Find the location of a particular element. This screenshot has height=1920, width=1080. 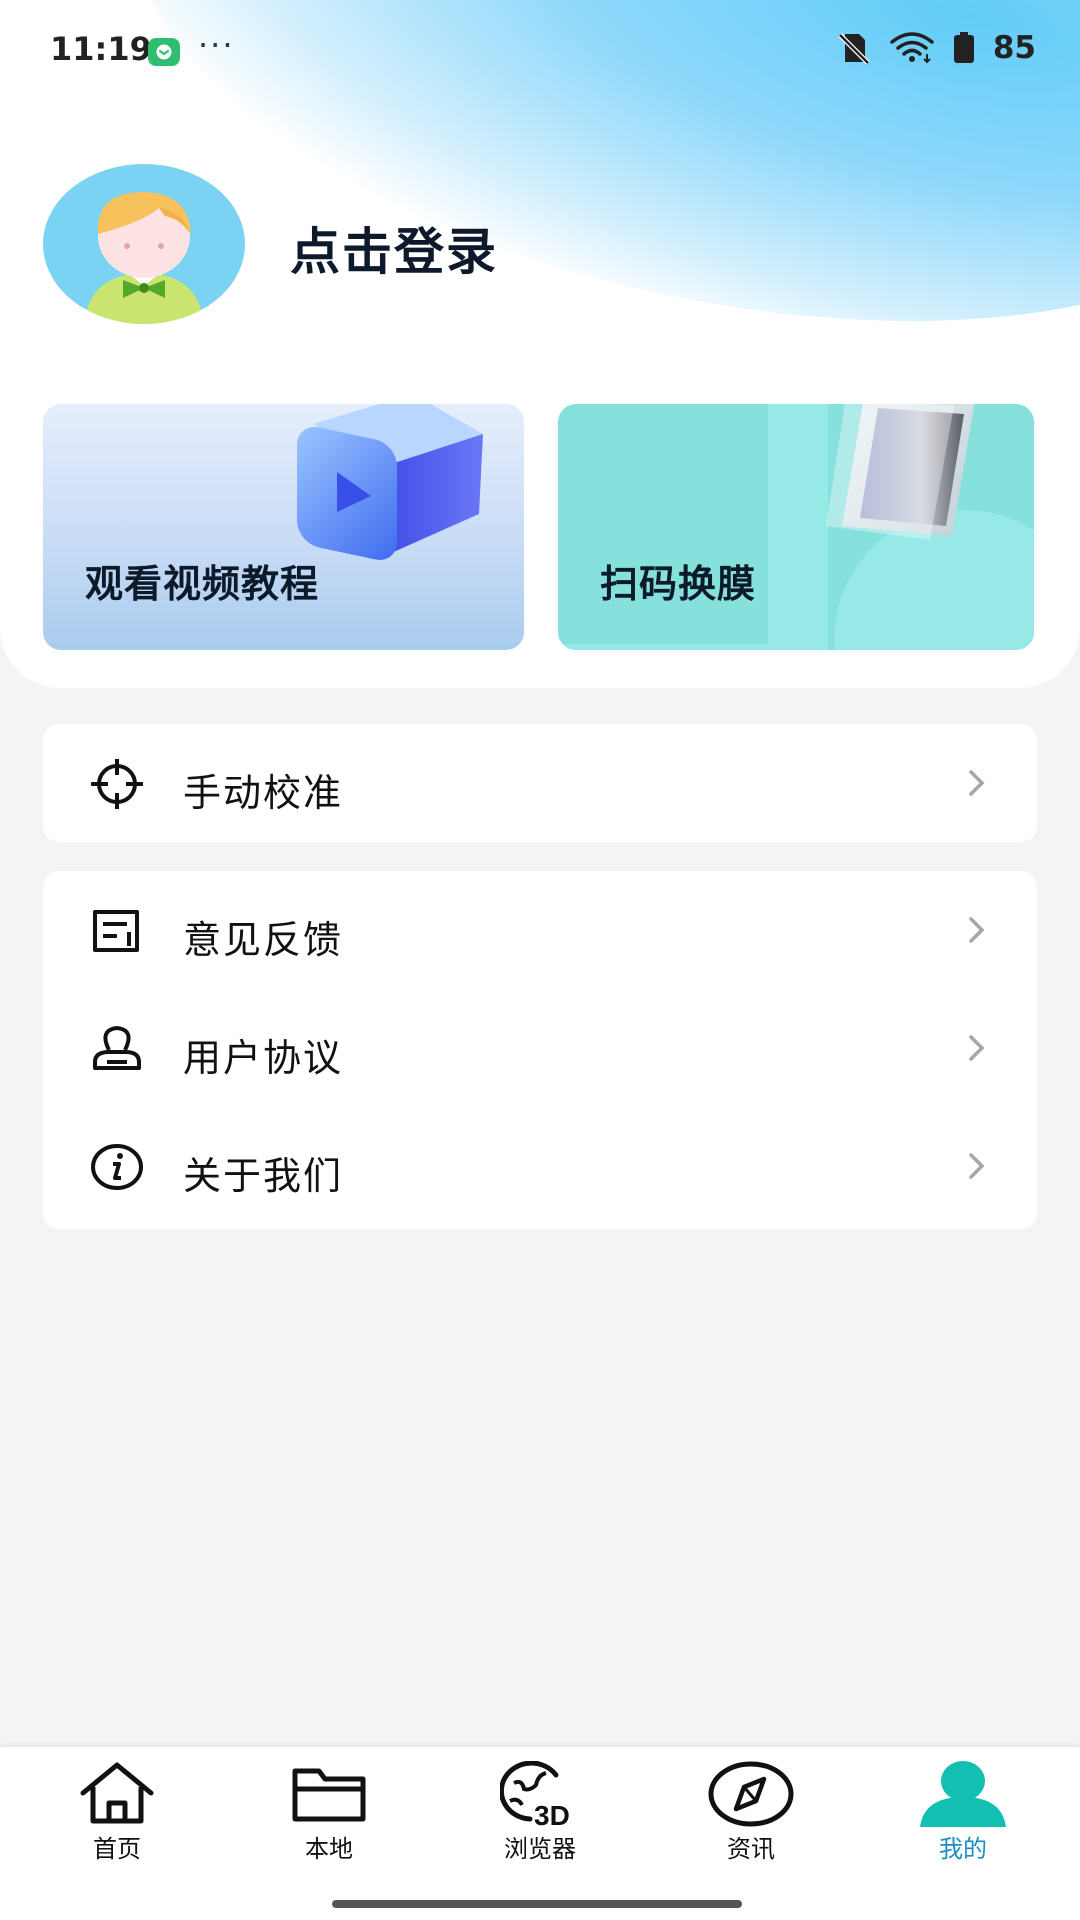

scan-change-film-tile: 扫码换膜 is located at coordinates (796, 527).